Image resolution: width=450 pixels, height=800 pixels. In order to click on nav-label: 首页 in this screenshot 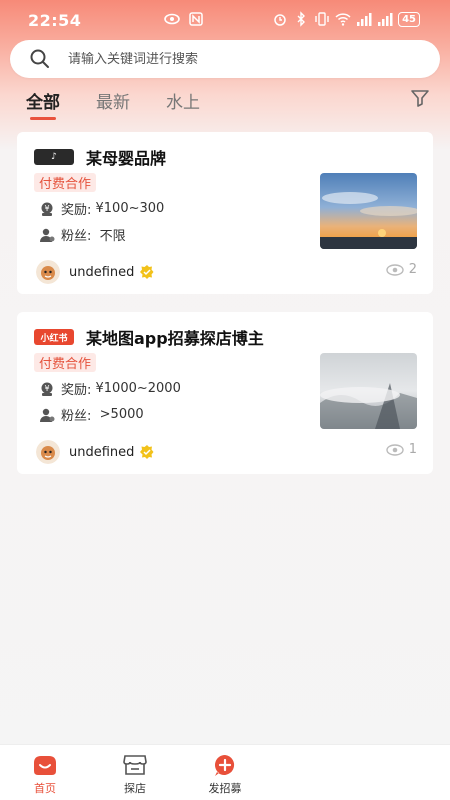, I will do `click(45, 788)`.